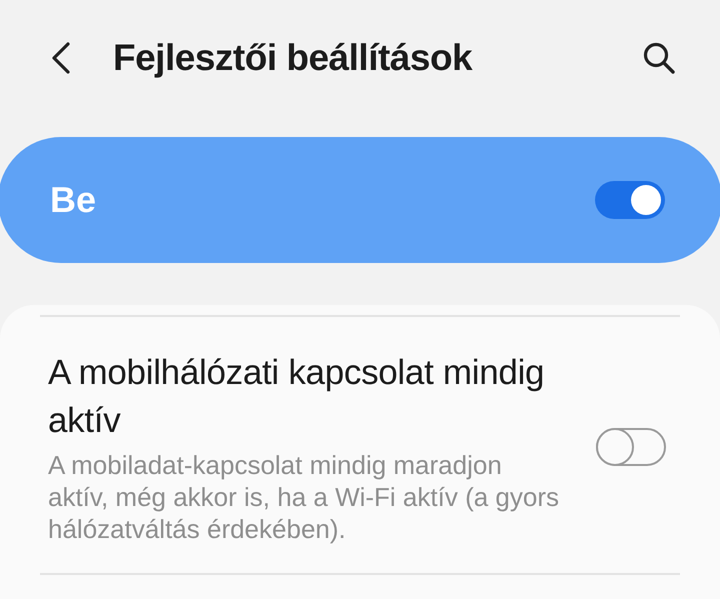  Describe the element at coordinates (297, 397) in the screenshot. I see `setting-title: A mobilhálózati kapcsolat mindig aktív` at that location.